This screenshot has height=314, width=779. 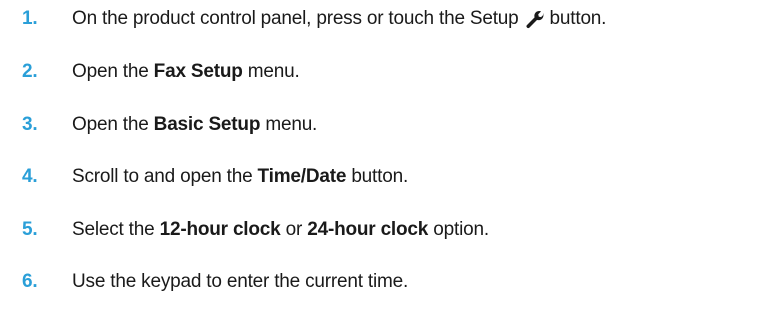 What do you see at coordinates (30, 281) in the screenshot?
I see `step-number: 6.` at bounding box center [30, 281].